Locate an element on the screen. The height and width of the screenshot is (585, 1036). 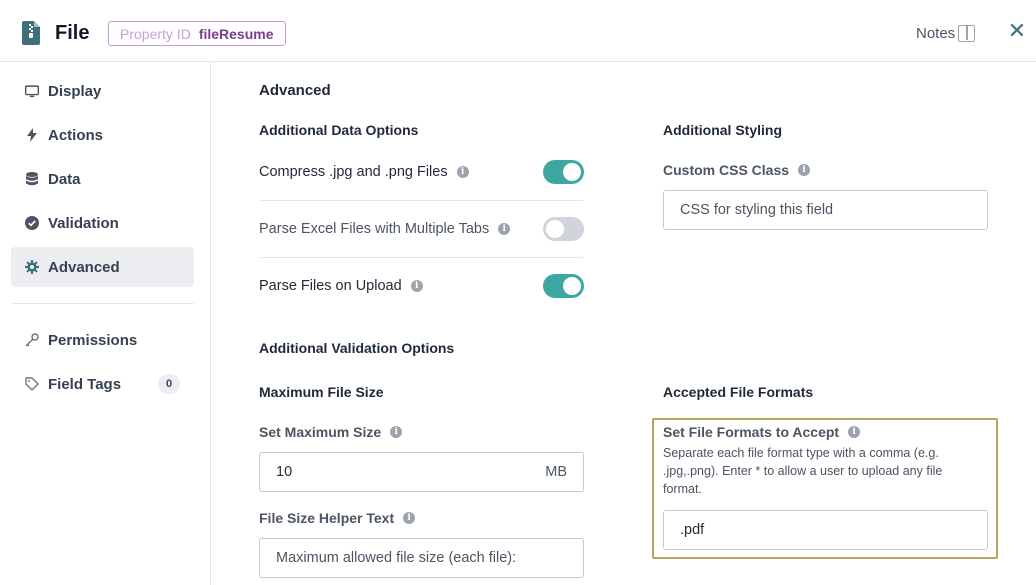
sidebar-item-advanced: Advanced is located at coordinates (102, 267).